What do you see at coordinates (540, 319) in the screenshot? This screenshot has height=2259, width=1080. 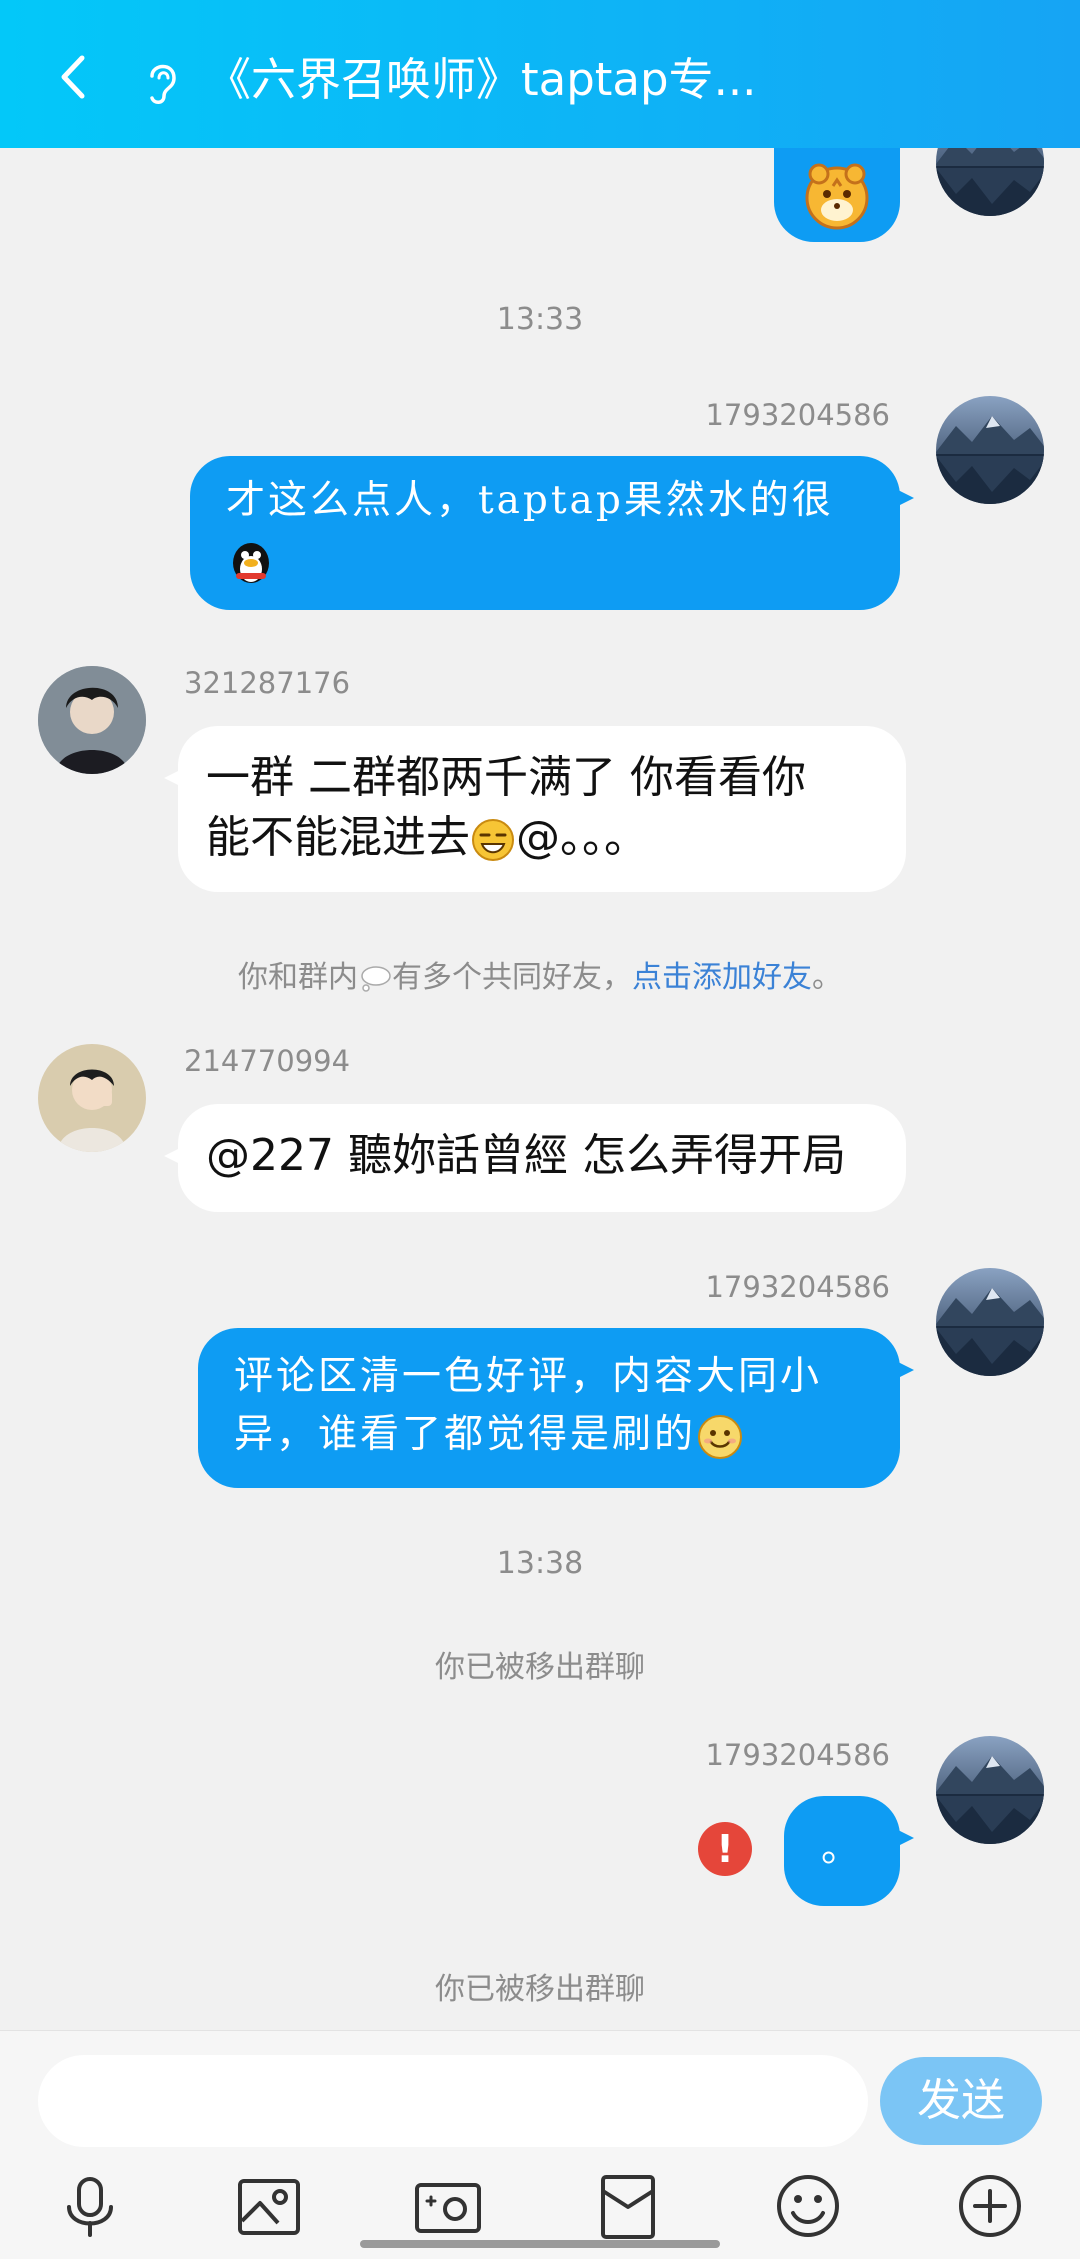 I see `timestamp: 13:33` at bounding box center [540, 319].